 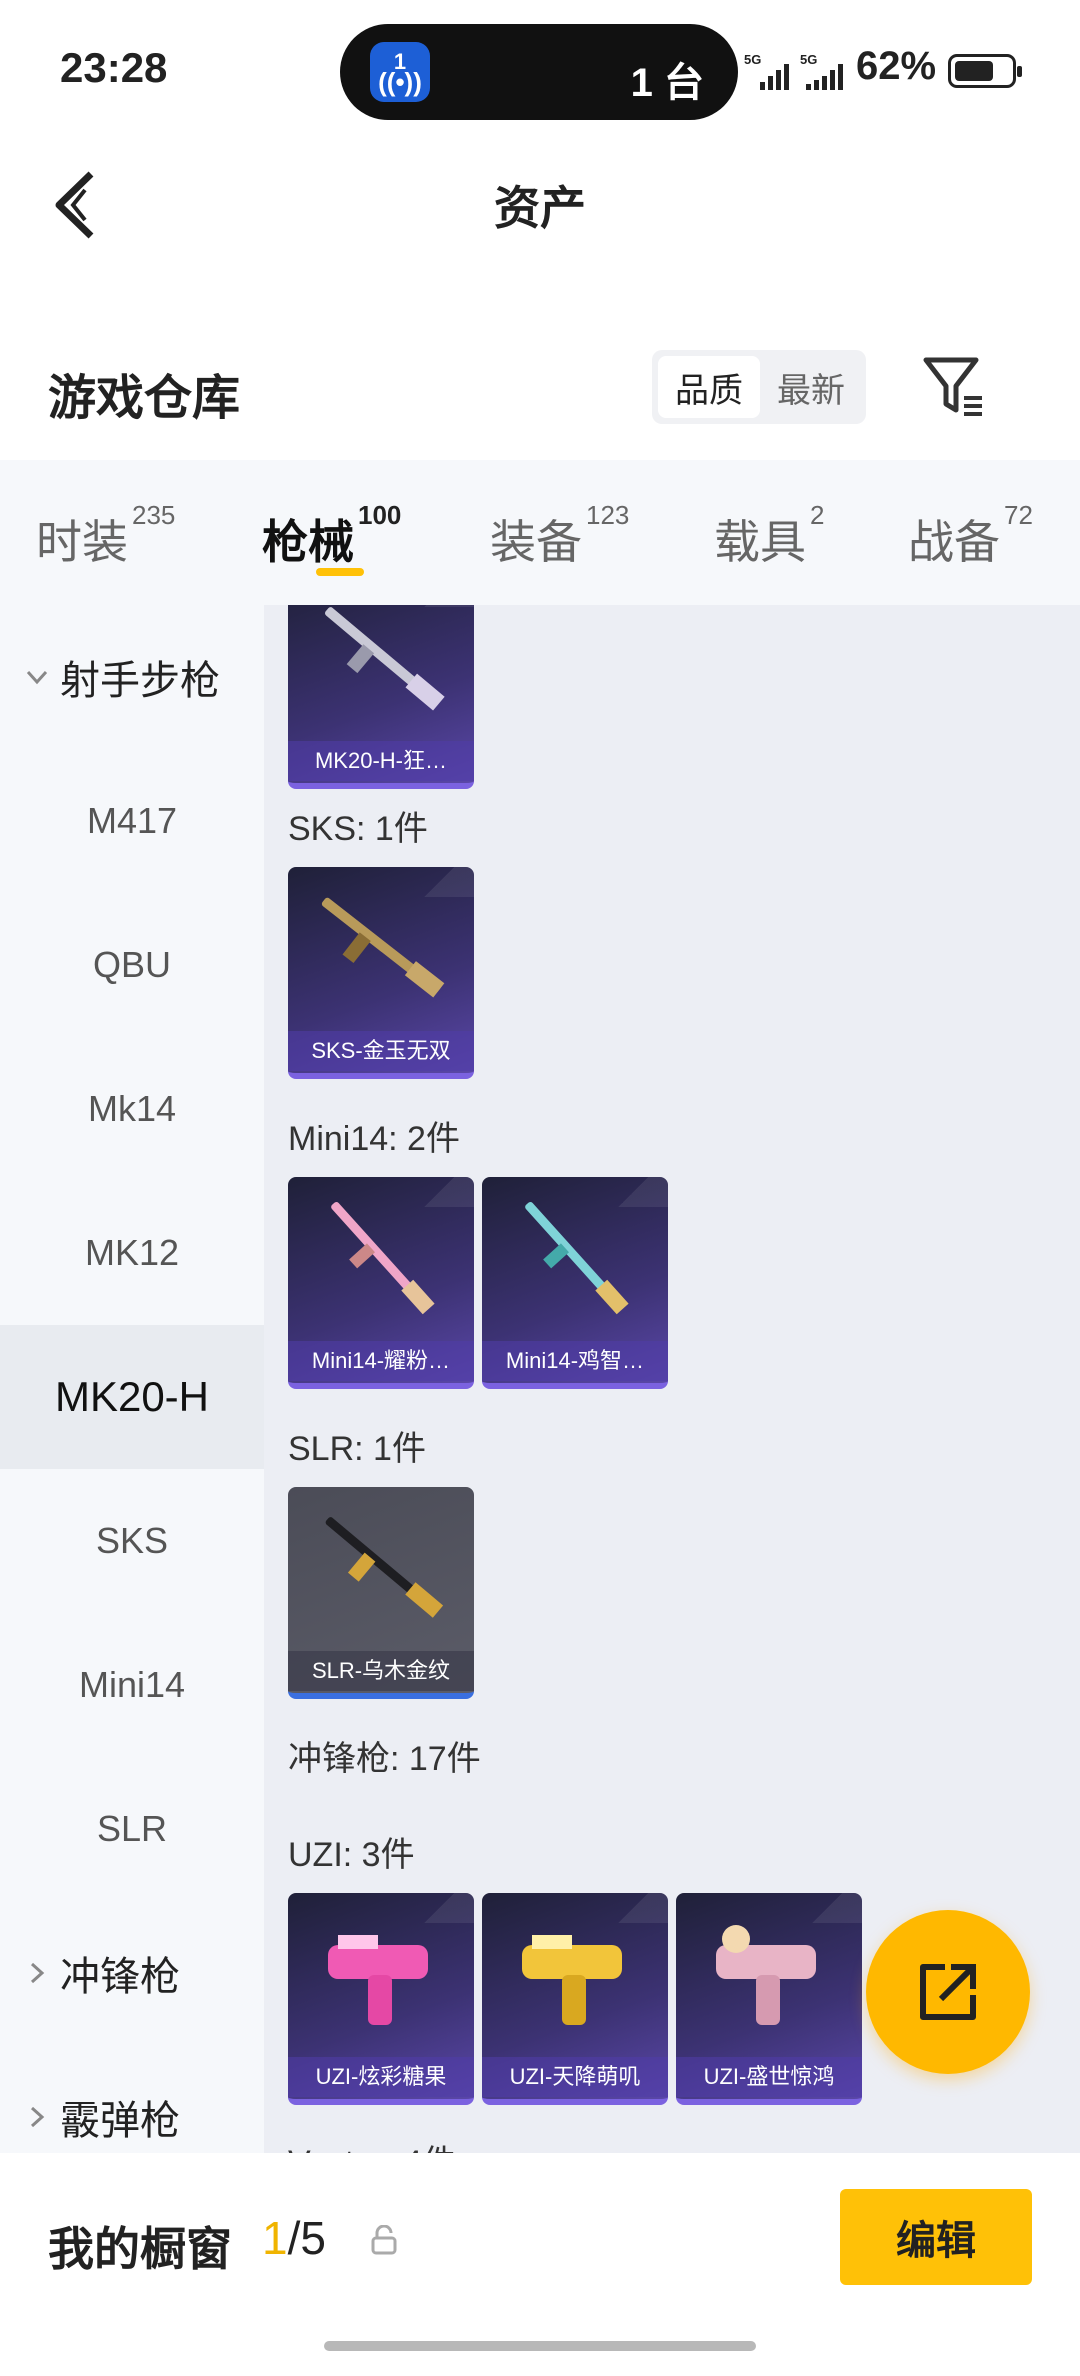 What do you see at coordinates (357, 1449) in the screenshot?
I see `section-label: SLR: 1件` at bounding box center [357, 1449].